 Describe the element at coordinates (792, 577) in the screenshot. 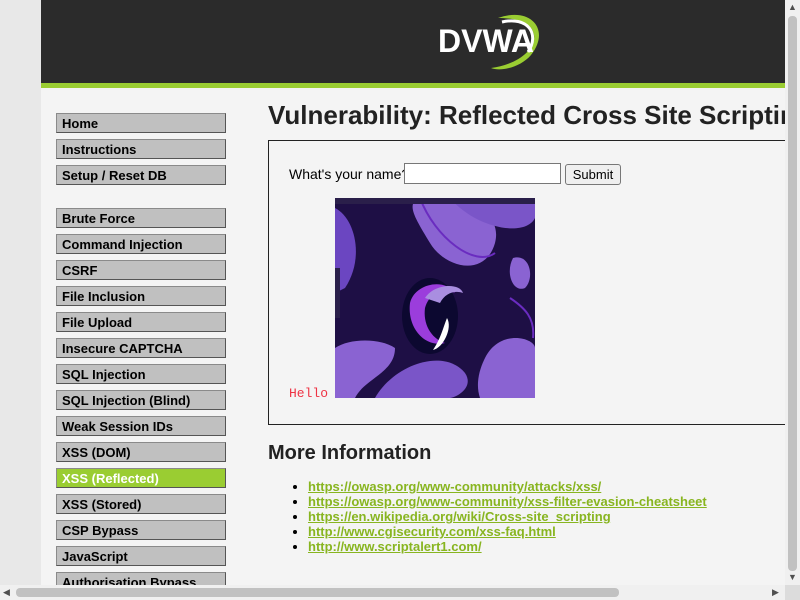

I see `scroll-down-arrow-icon: ▼` at that location.